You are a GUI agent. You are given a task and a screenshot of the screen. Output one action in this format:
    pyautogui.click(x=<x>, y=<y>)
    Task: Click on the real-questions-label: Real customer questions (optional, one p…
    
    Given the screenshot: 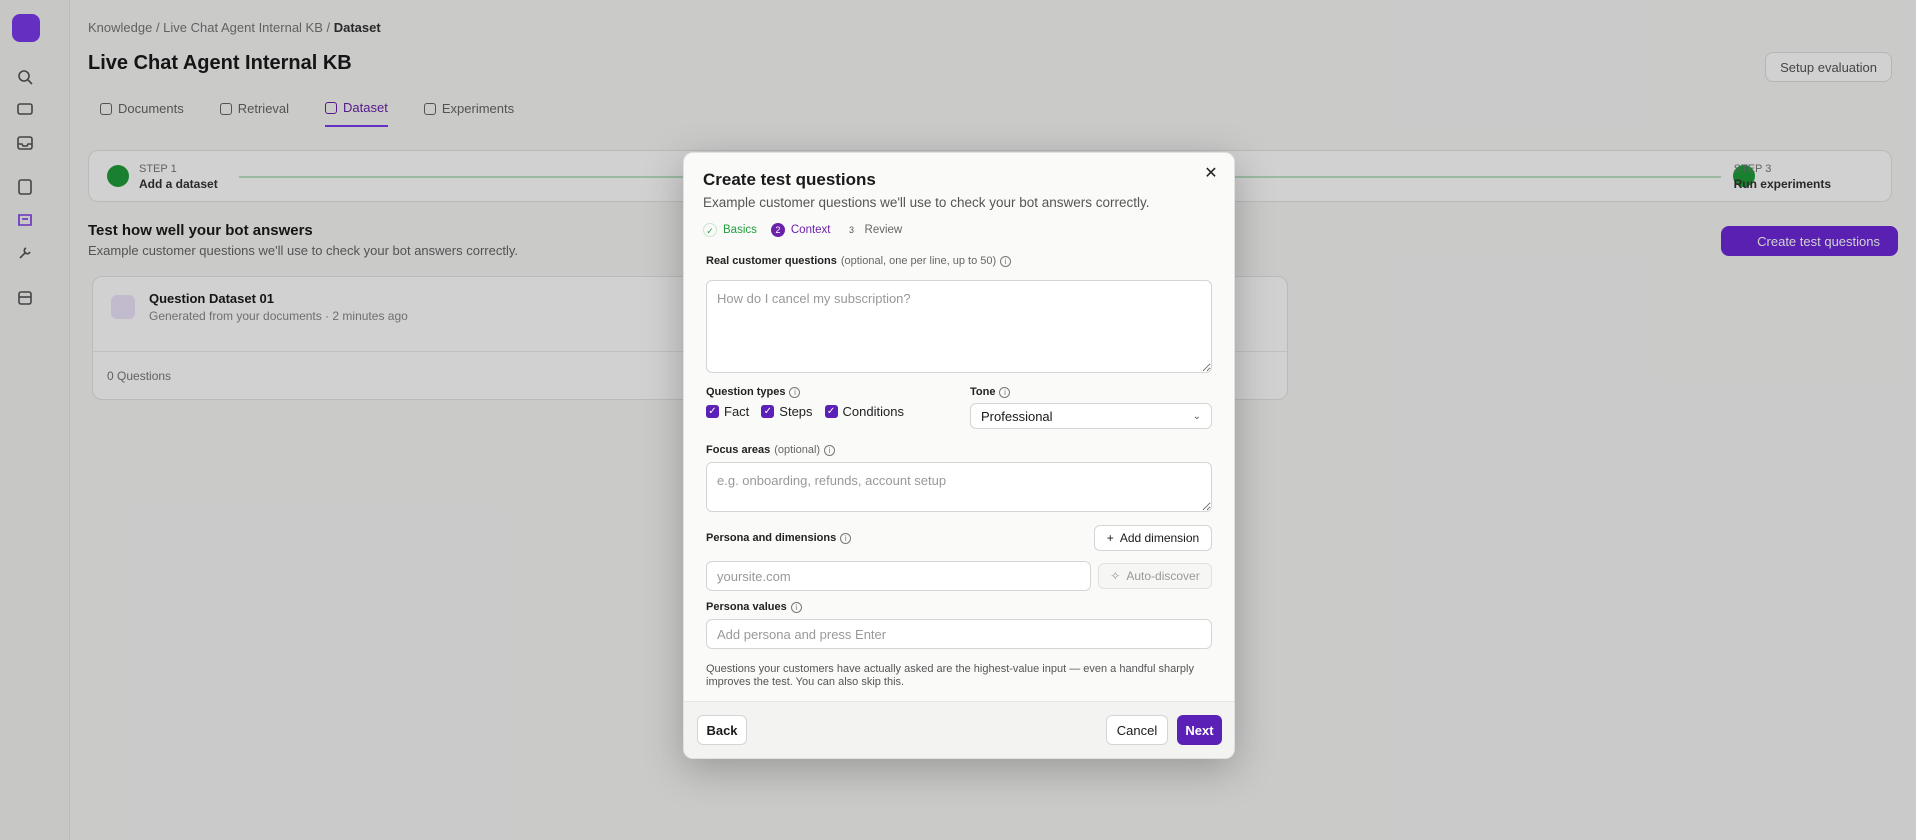 What is the action you would take?
    pyautogui.click(x=859, y=261)
    